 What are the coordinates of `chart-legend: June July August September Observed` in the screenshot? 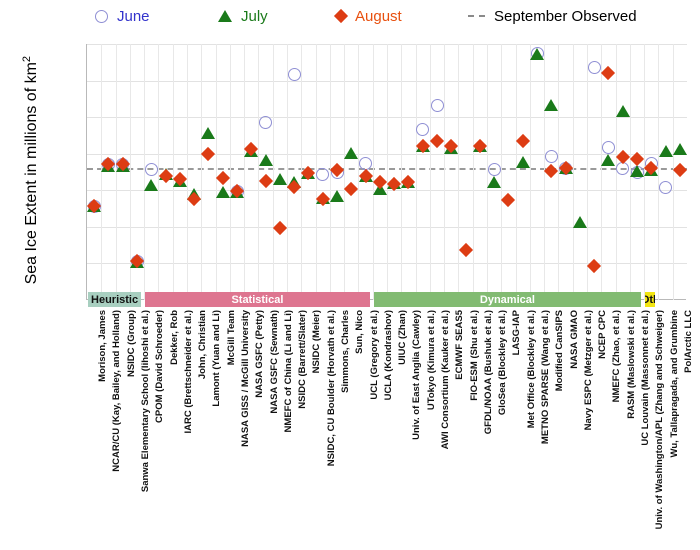 It's located at (350, 17).